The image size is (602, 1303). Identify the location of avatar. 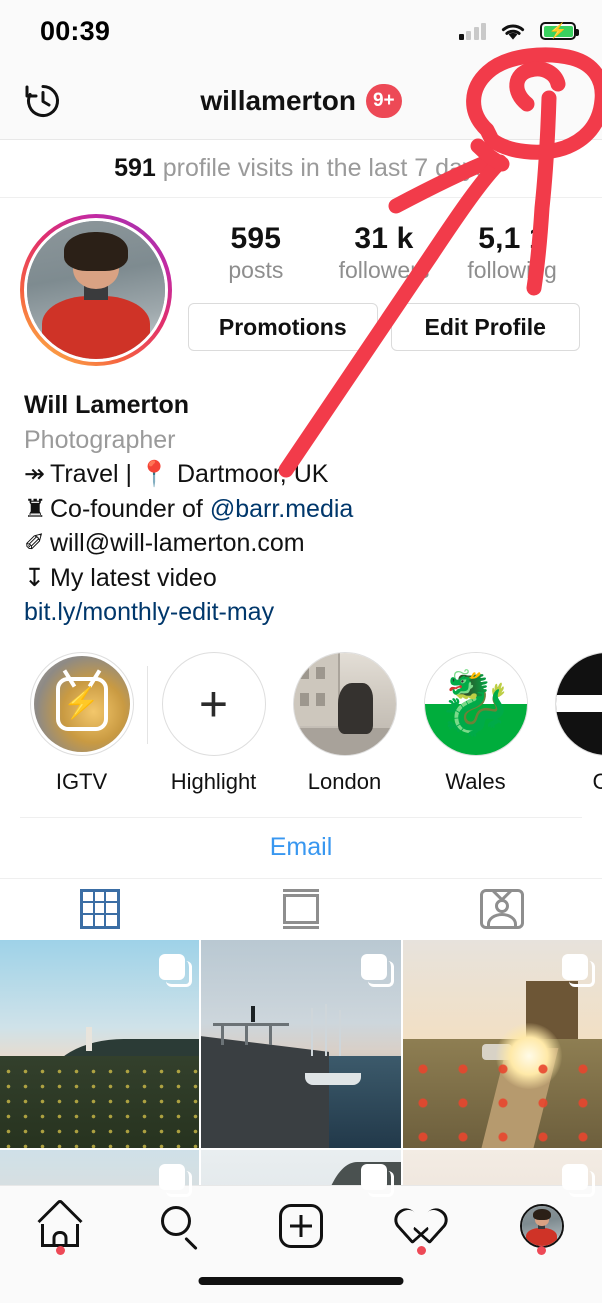
(96, 290).